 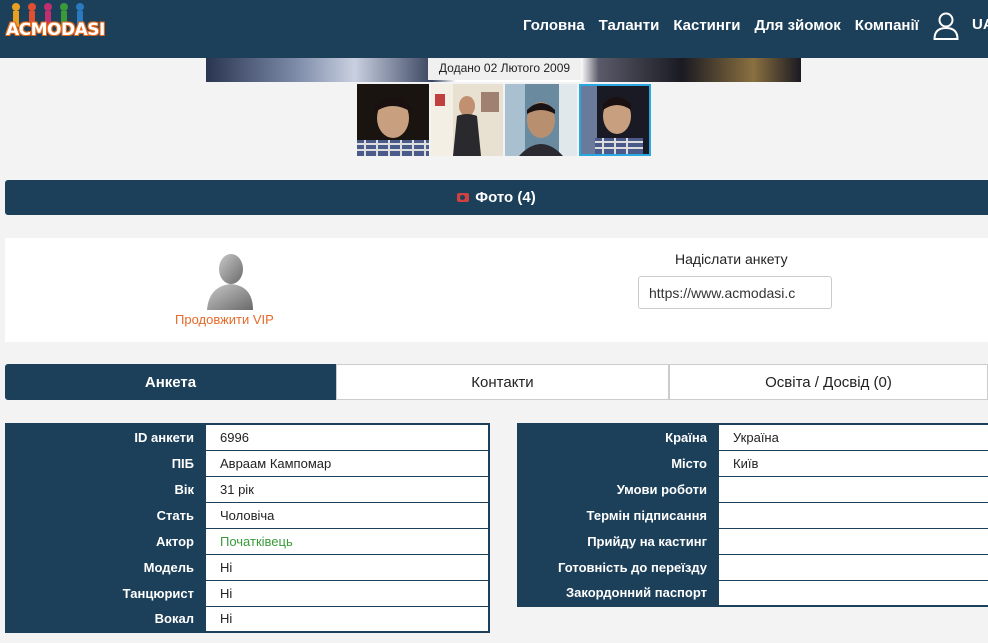 What do you see at coordinates (735, 292) in the screenshot?
I see `profile-url-field` at bounding box center [735, 292].